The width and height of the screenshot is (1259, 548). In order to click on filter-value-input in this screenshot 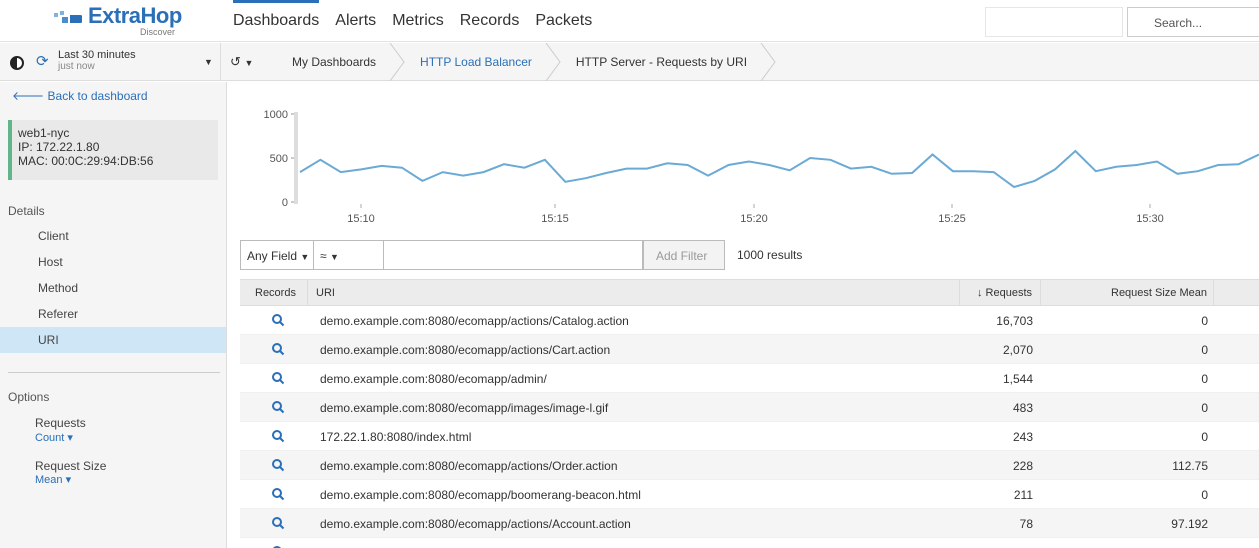, I will do `click(513, 255)`.